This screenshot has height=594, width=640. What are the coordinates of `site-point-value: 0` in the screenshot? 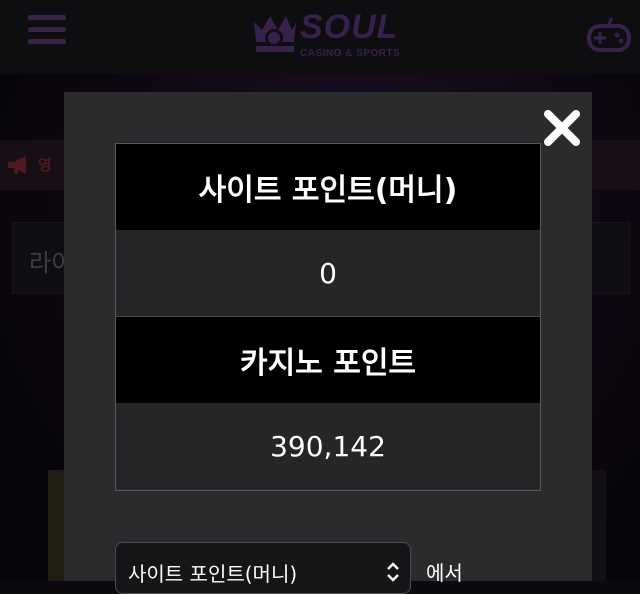 It's located at (328, 273).